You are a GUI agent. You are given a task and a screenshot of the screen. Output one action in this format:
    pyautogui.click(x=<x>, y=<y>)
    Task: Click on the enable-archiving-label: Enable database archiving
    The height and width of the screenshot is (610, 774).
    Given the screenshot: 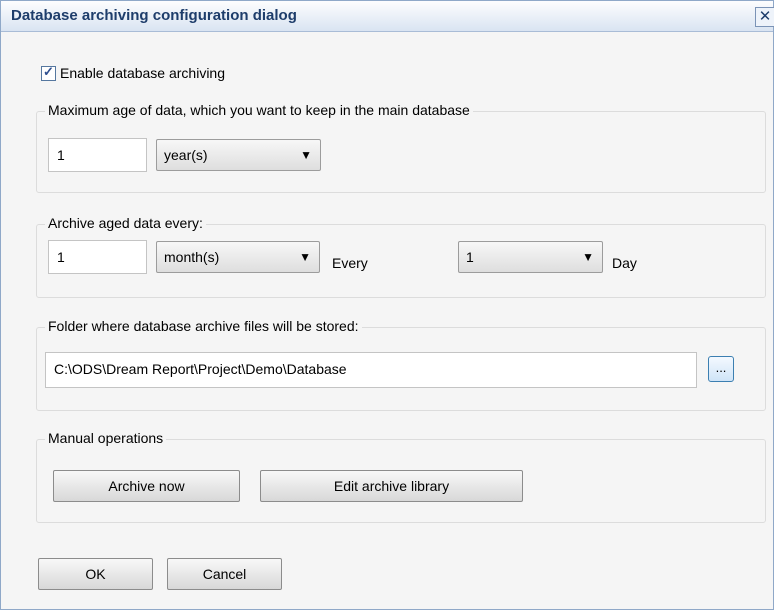 What is the action you would take?
    pyautogui.click(x=142, y=73)
    